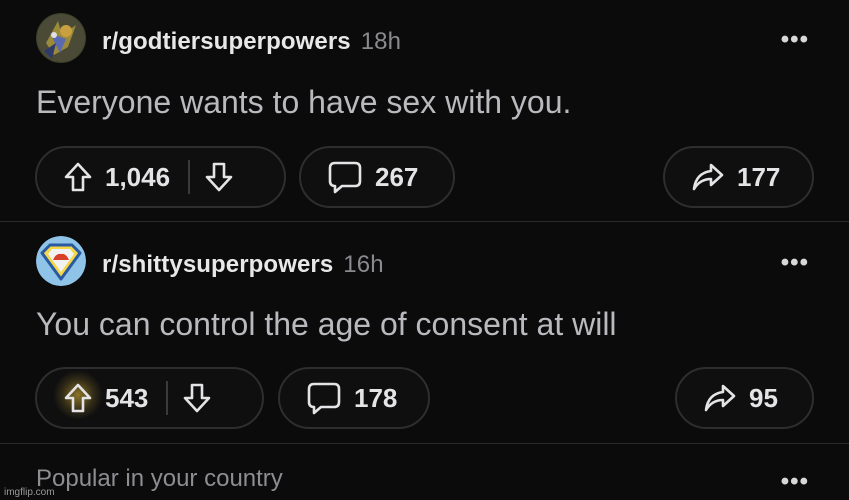 This screenshot has height=500, width=849. Describe the element at coordinates (759, 176) in the screenshot. I see `share-count: 177` at that location.